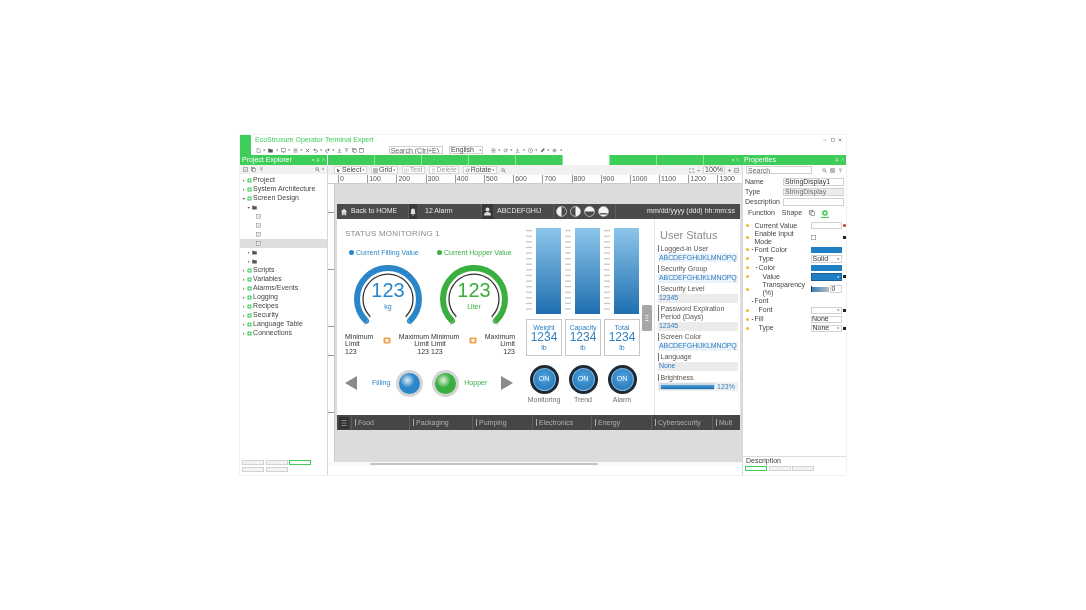  I want to click on sort-icon, so click(840, 170).